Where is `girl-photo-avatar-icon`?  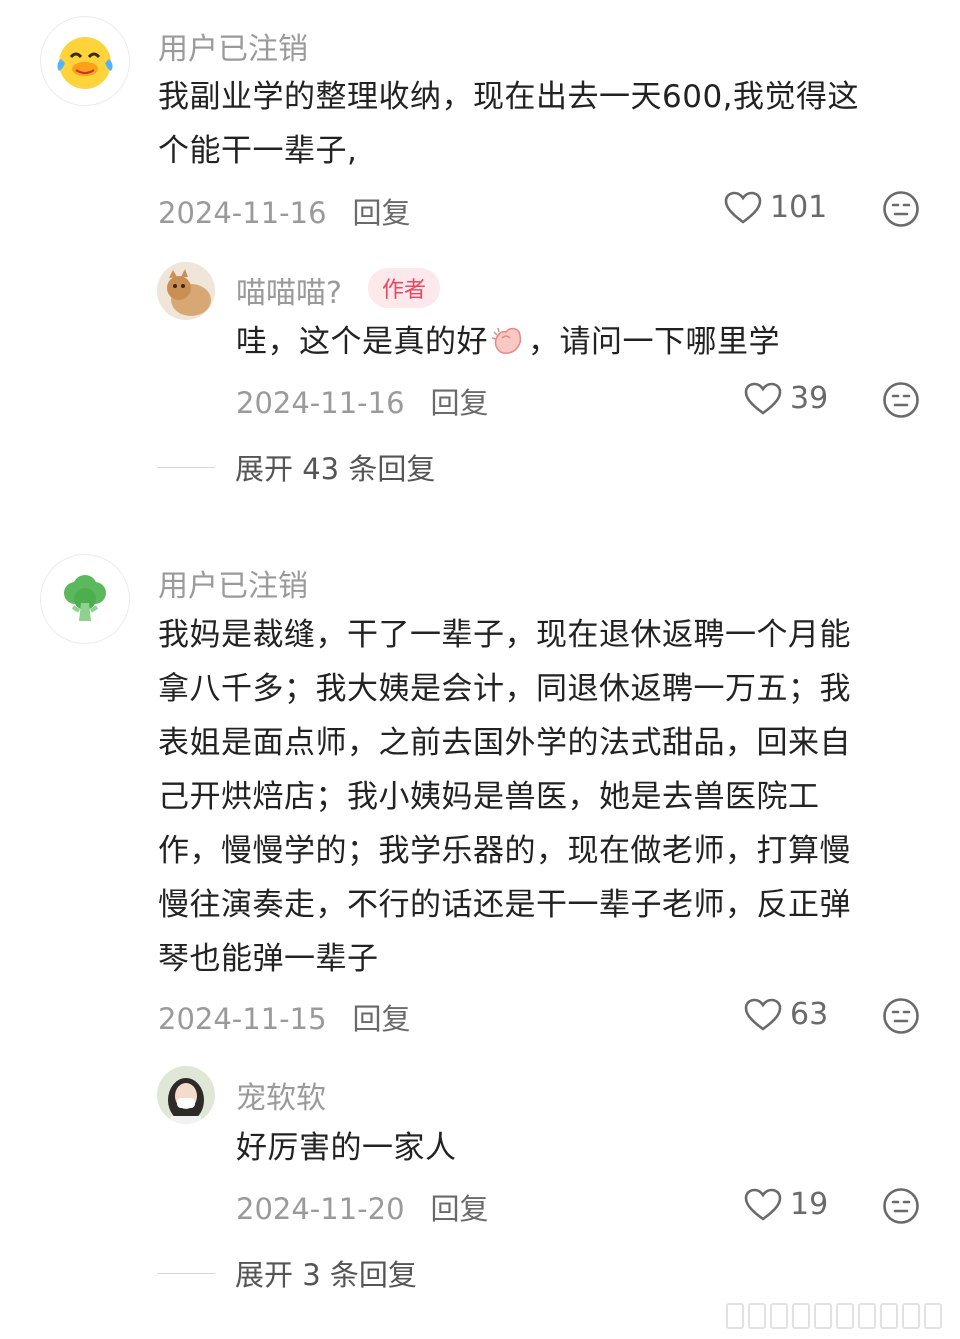
girl-photo-avatar-icon is located at coordinates (186, 1095).